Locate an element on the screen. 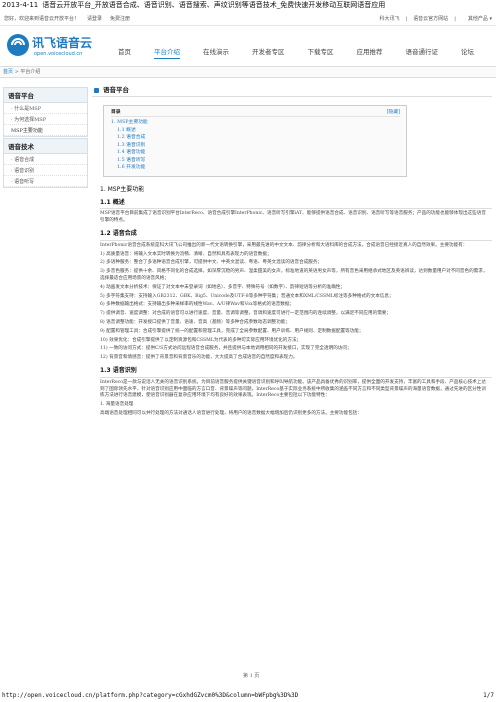  toc-hide-link: [隐藏] is located at coordinates (393, 113).